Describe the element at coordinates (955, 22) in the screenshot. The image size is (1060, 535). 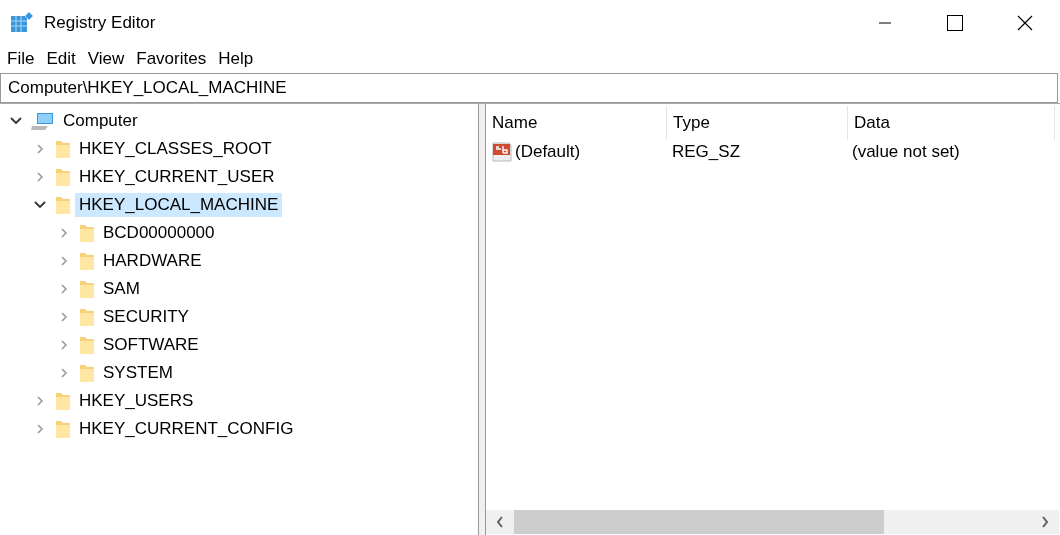
I see `maximize-icon` at that location.